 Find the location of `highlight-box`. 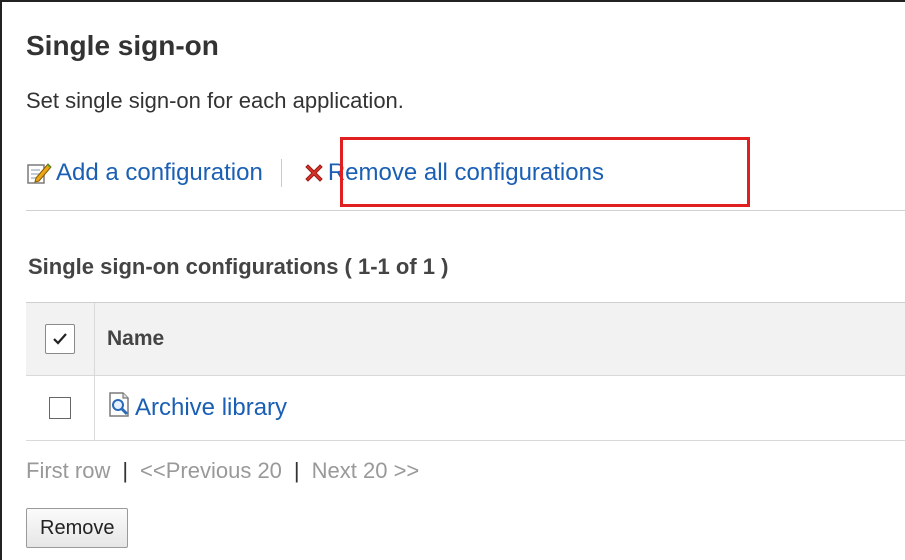

highlight-box is located at coordinates (545, 172).